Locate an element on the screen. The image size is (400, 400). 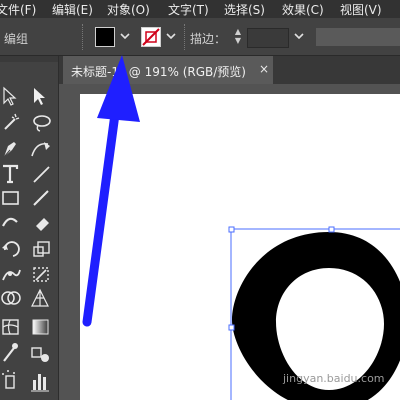
watermark-text: jingyan.baidu.com is located at coordinates (334, 378).